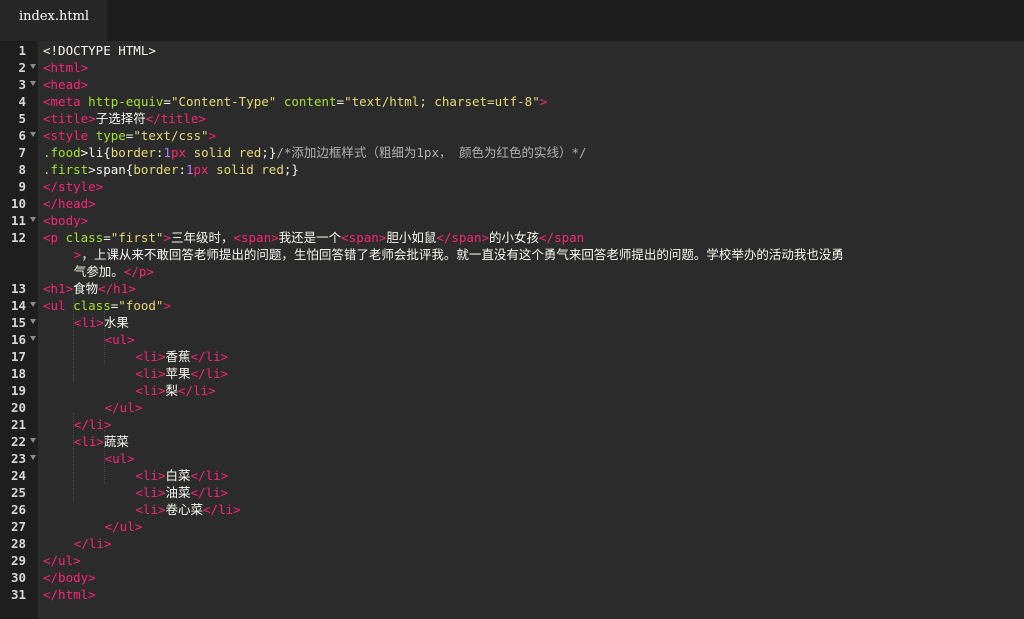  What do you see at coordinates (512, 135) in the screenshot?
I see `code-line: 6 <style type="text/css">` at bounding box center [512, 135].